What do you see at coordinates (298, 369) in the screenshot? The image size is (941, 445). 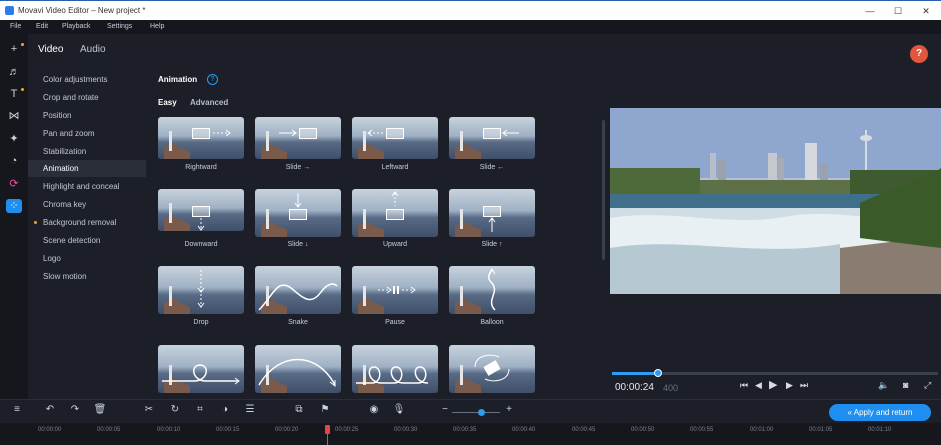 I see `animation-thumb-arc` at bounding box center [298, 369].